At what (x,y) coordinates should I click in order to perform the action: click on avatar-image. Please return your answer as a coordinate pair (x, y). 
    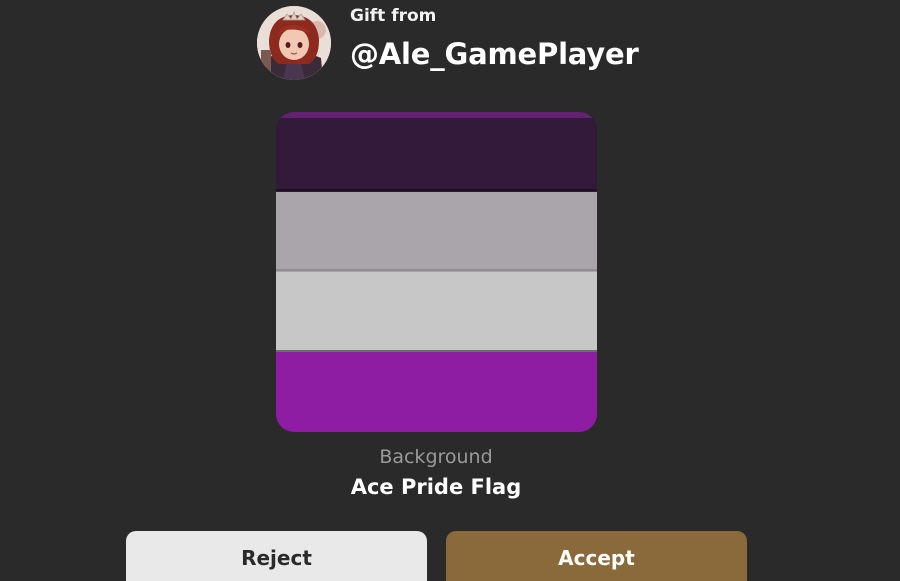
    Looking at the image, I should click on (294, 43).